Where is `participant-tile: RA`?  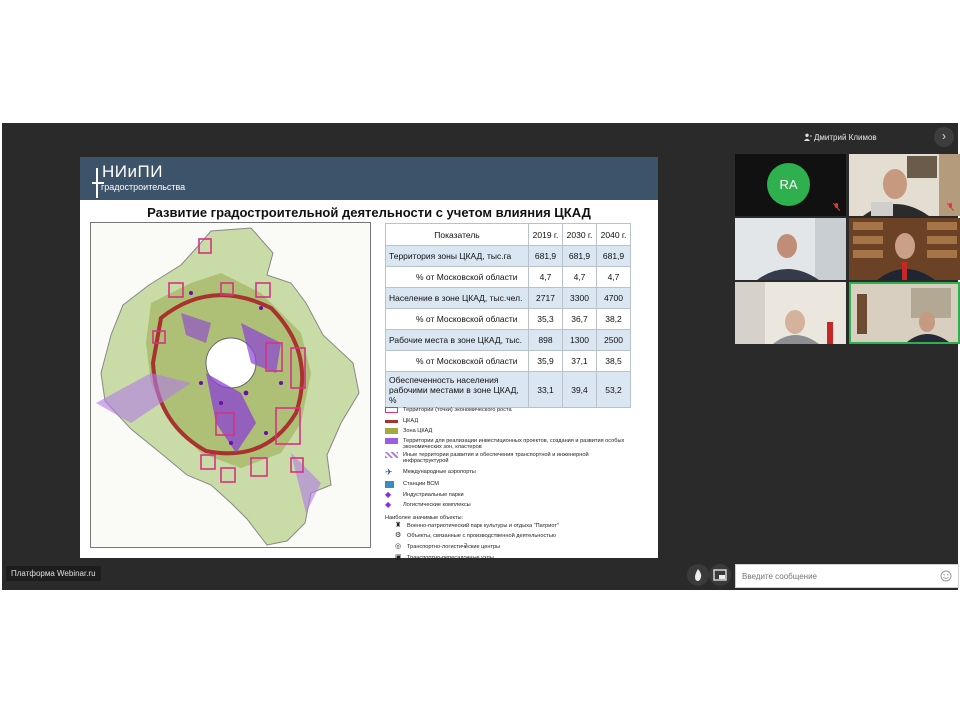
participant-tile: RA is located at coordinates (790, 185).